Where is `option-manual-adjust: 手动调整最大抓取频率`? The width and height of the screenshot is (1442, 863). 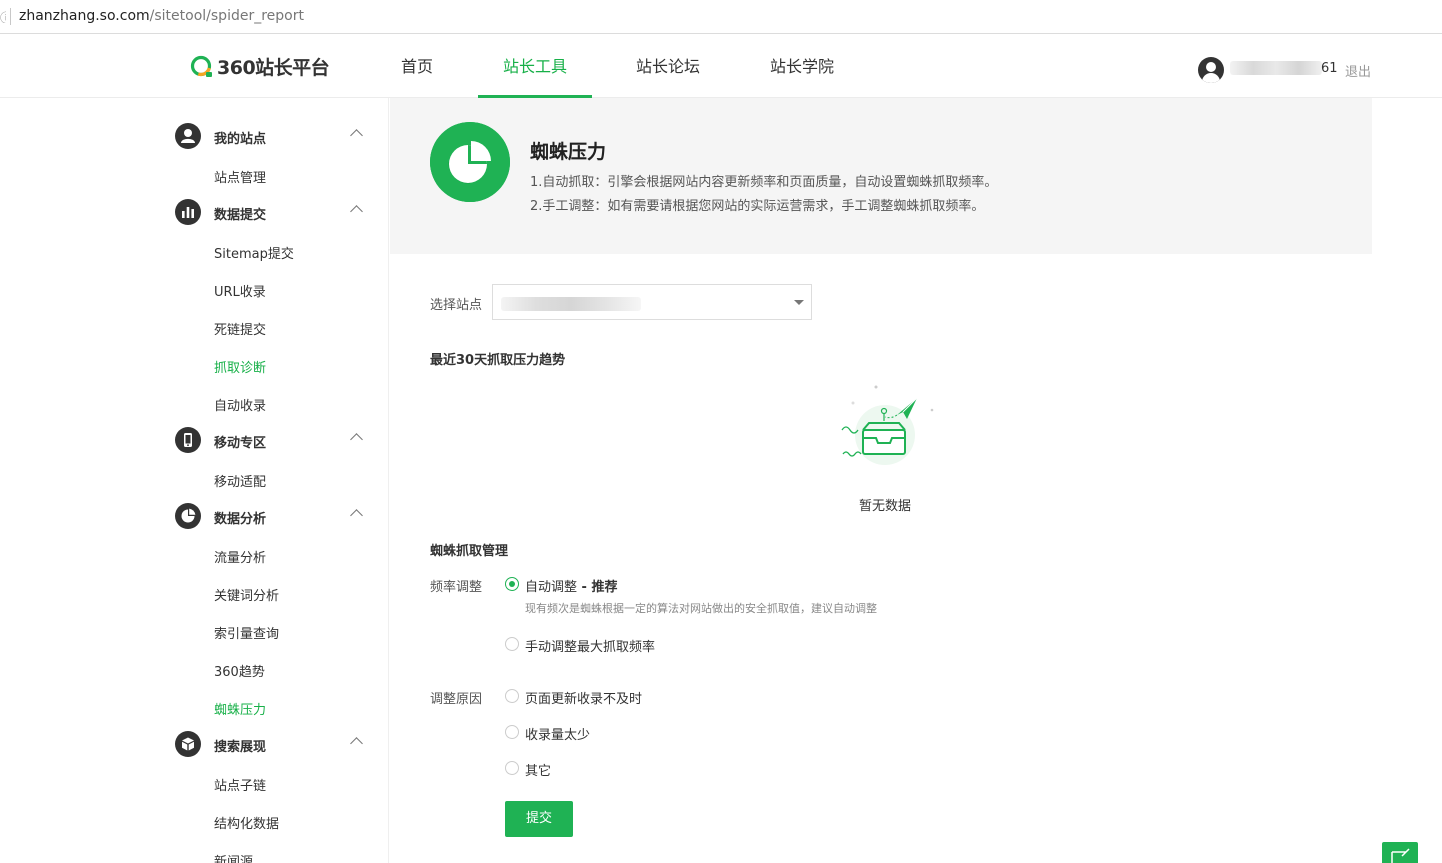
option-manual-adjust: 手动调整最大抓取频率 is located at coordinates (590, 645).